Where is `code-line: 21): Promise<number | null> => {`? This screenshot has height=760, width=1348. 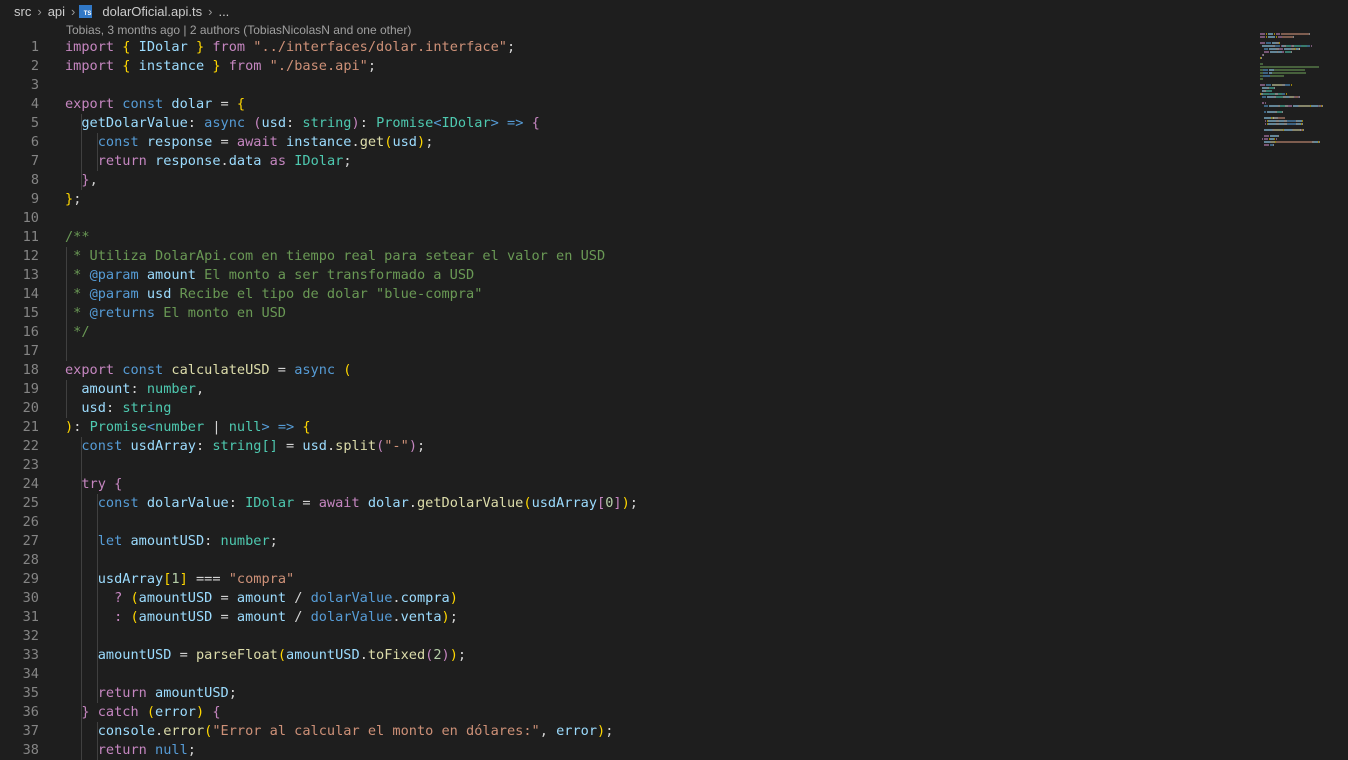
code-line: 21): Promise<number | null> => { is located at coordinates (625, 427).